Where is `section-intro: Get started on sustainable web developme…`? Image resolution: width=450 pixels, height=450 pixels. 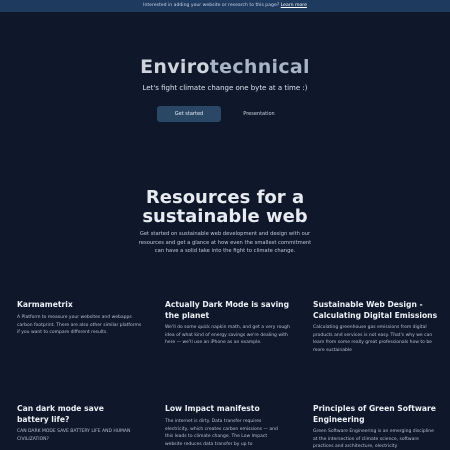 section-intro: Get started on sustainable web developme… is located at coordinates (225, 243).